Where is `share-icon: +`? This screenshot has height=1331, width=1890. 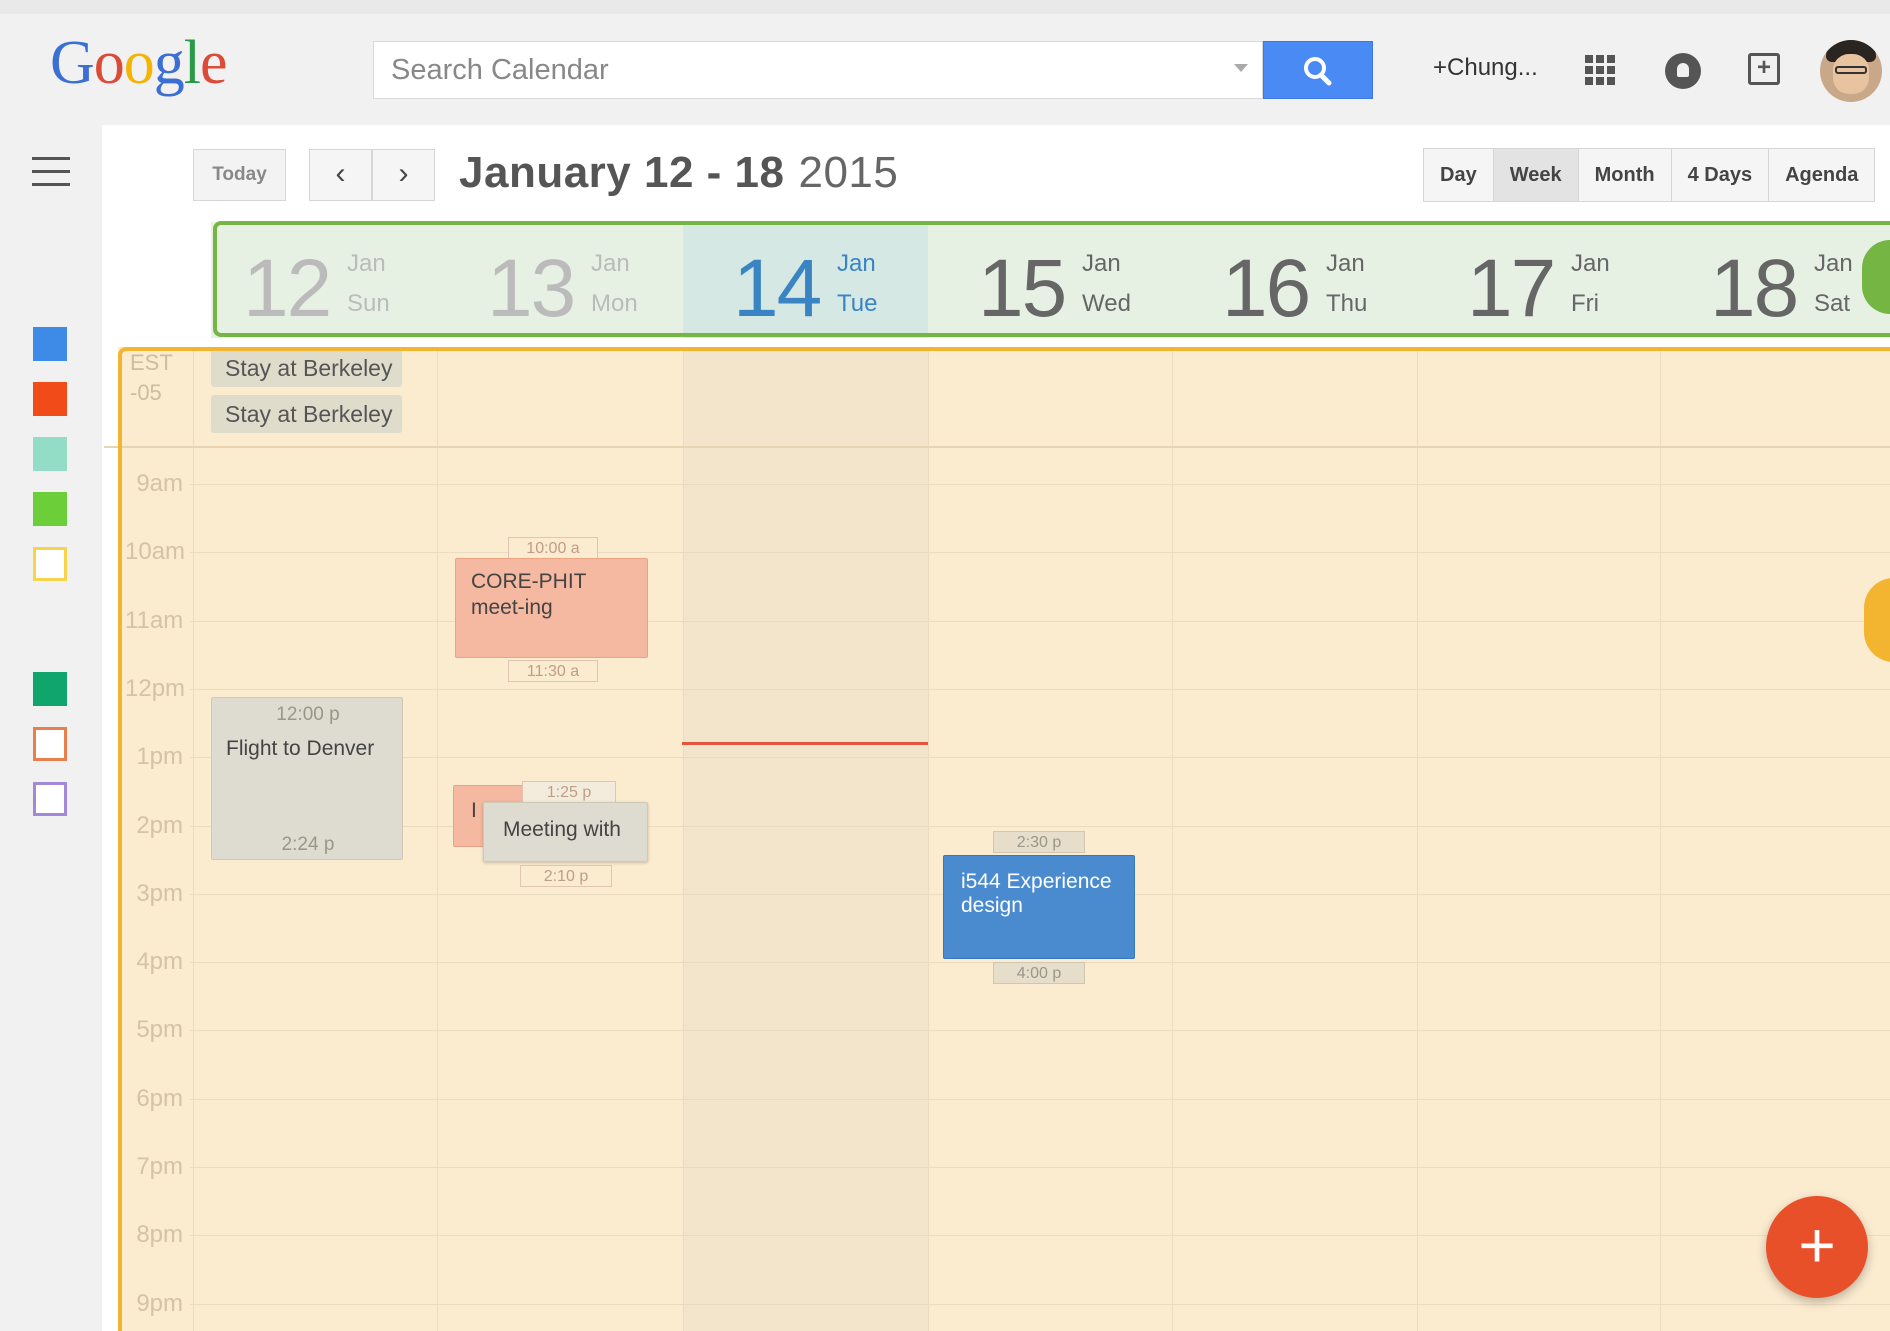
share-icon: + is located at coordinates (1764, 69).